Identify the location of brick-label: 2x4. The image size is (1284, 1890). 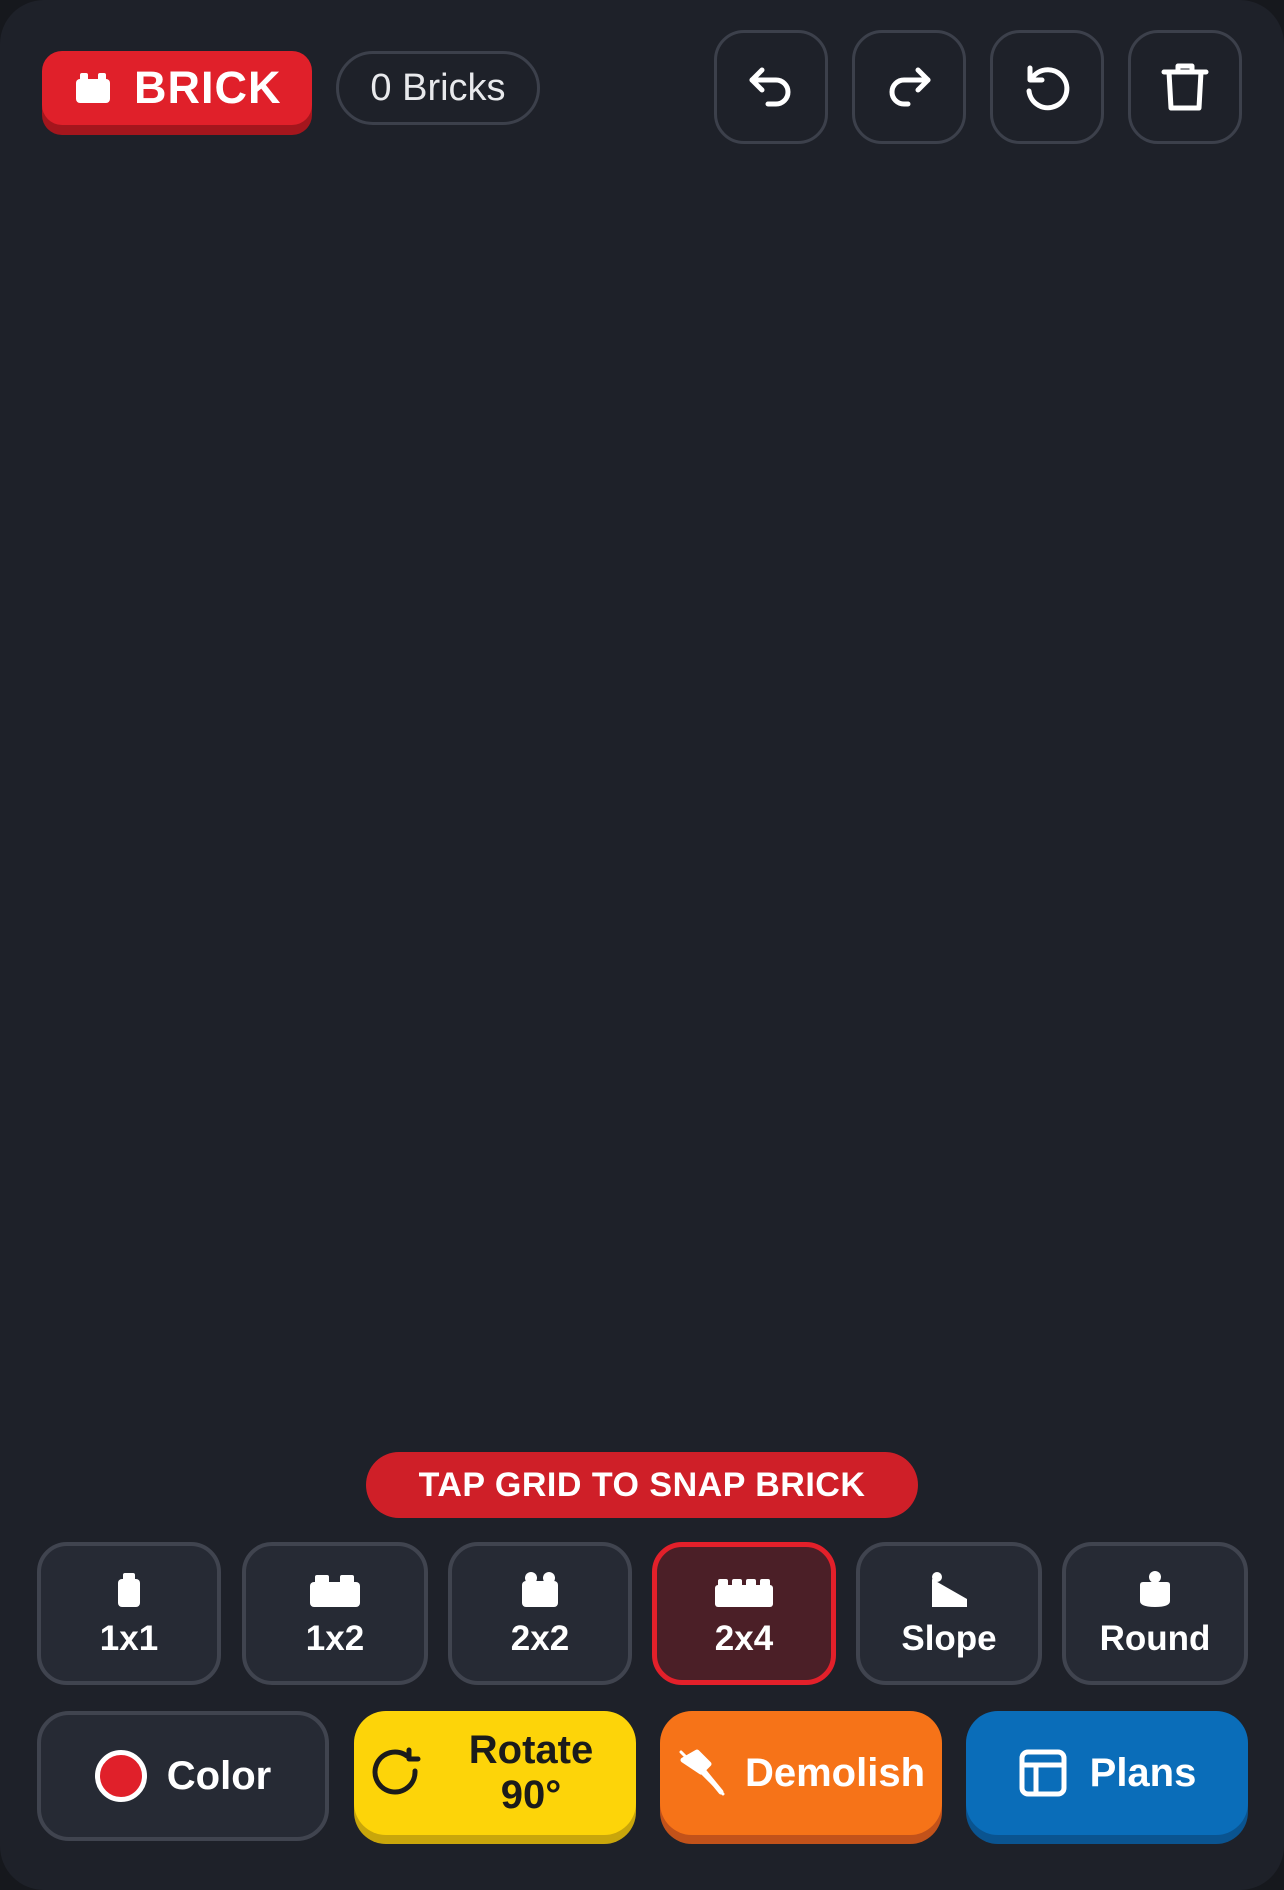
(744, 1638).